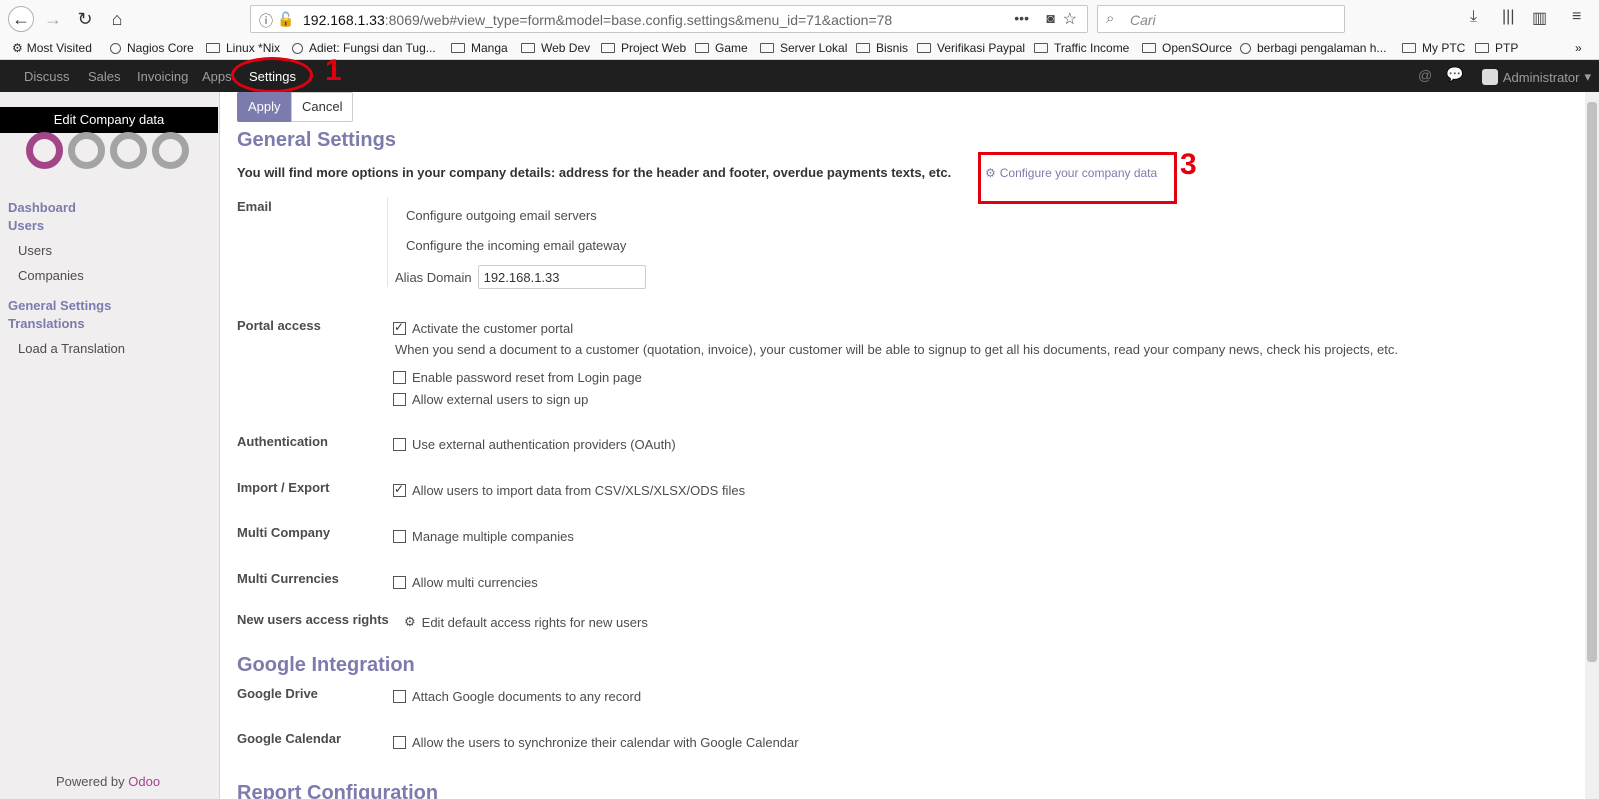  Describe the element at coordinates (286, 19) in the screenshot. I see `insecure-lock-icon: 🔓` at that location.